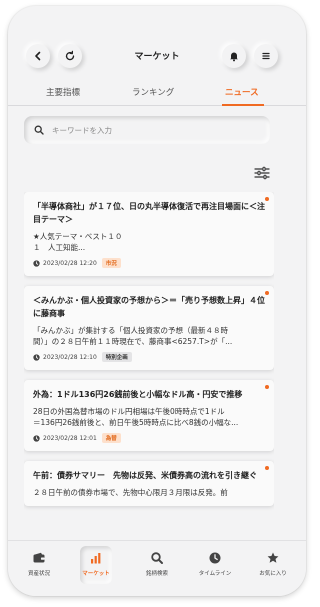  I want to click on search-input, so click(152, 130).